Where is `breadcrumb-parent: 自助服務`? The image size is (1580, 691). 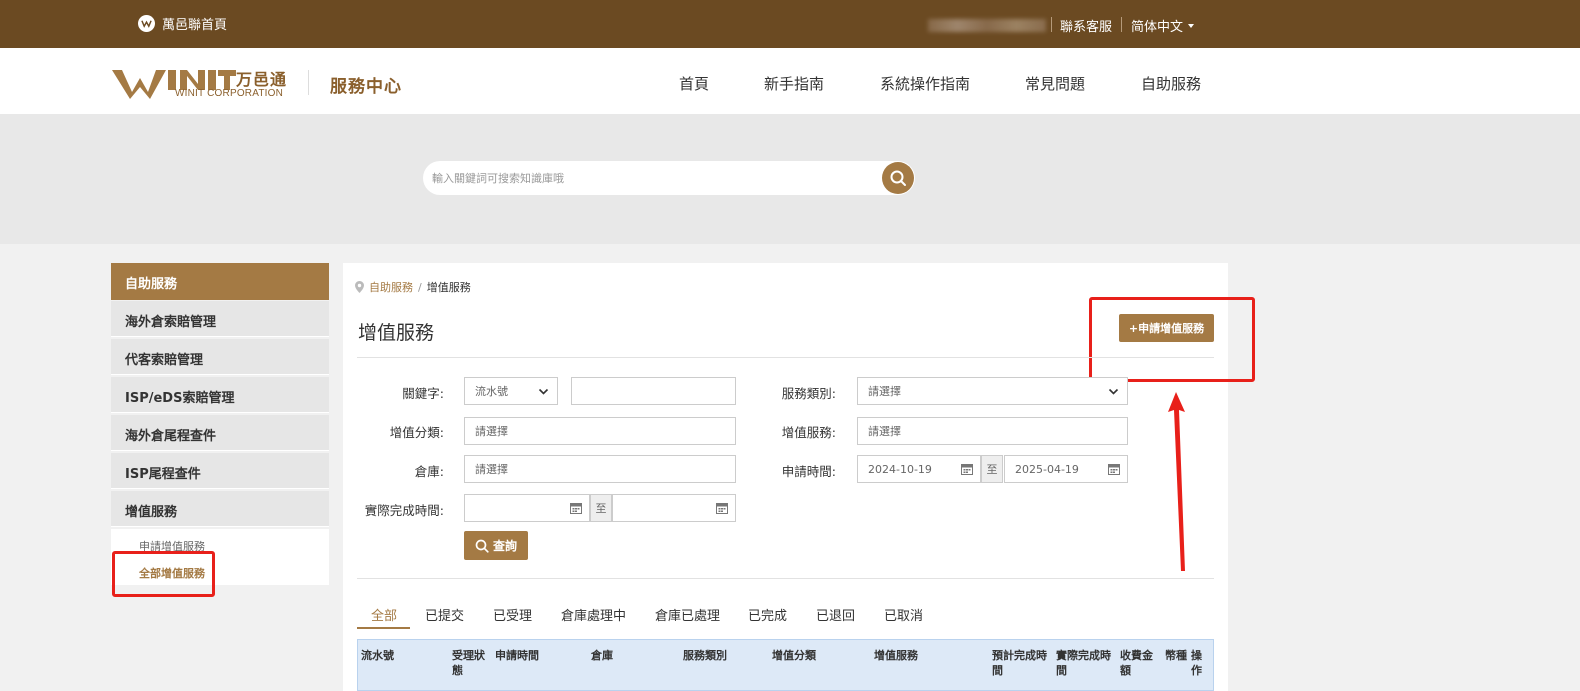
breadcrumb-parent: 自助服務 is located at coordinates (391, 287).